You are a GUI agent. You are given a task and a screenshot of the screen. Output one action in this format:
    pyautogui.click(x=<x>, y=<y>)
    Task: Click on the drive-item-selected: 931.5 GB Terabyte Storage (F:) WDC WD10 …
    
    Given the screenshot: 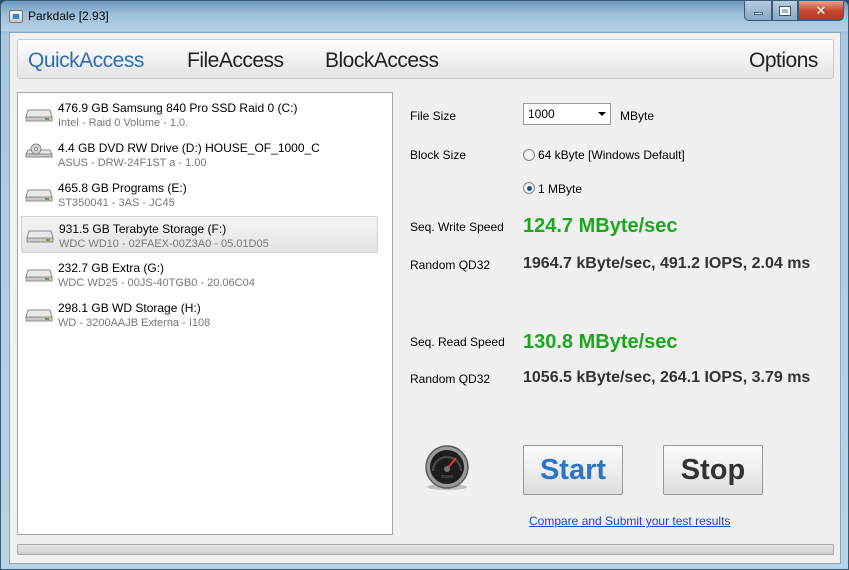 What is the action you would take?
    pyautogui.click(x=199, y=234)
    